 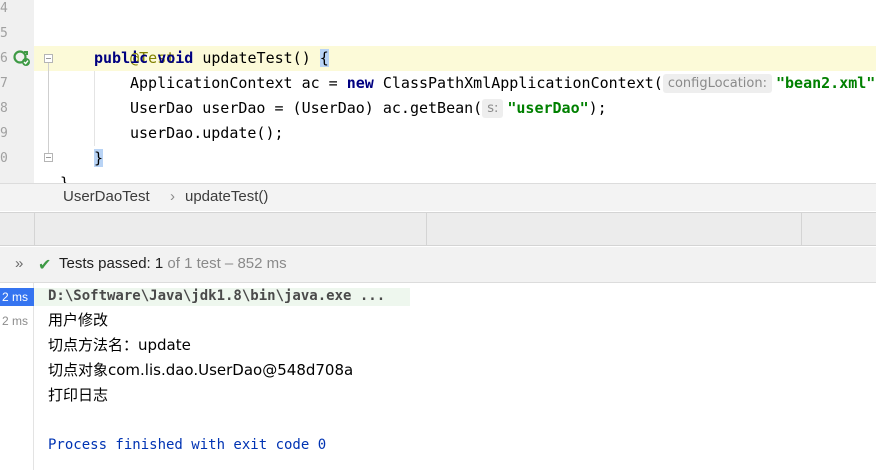 I want to click on process-finished-line: Process finished with exit code 0, so click(x=187, y=445).